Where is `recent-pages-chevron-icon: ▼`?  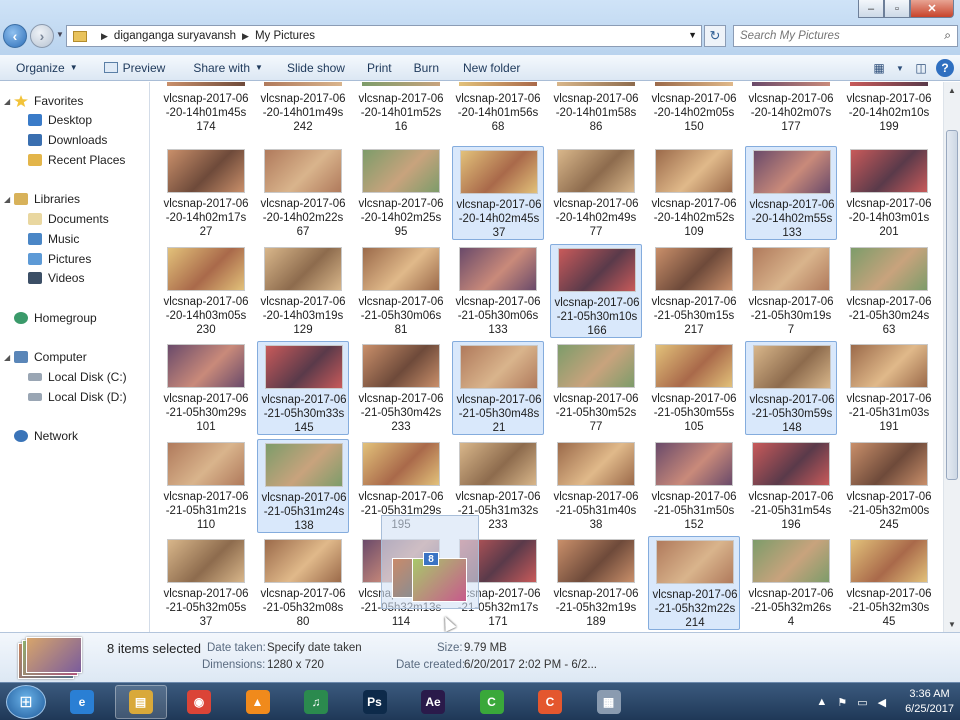 recent-pages-chevron-icon: ▼ is located at coordinates (60, 34).